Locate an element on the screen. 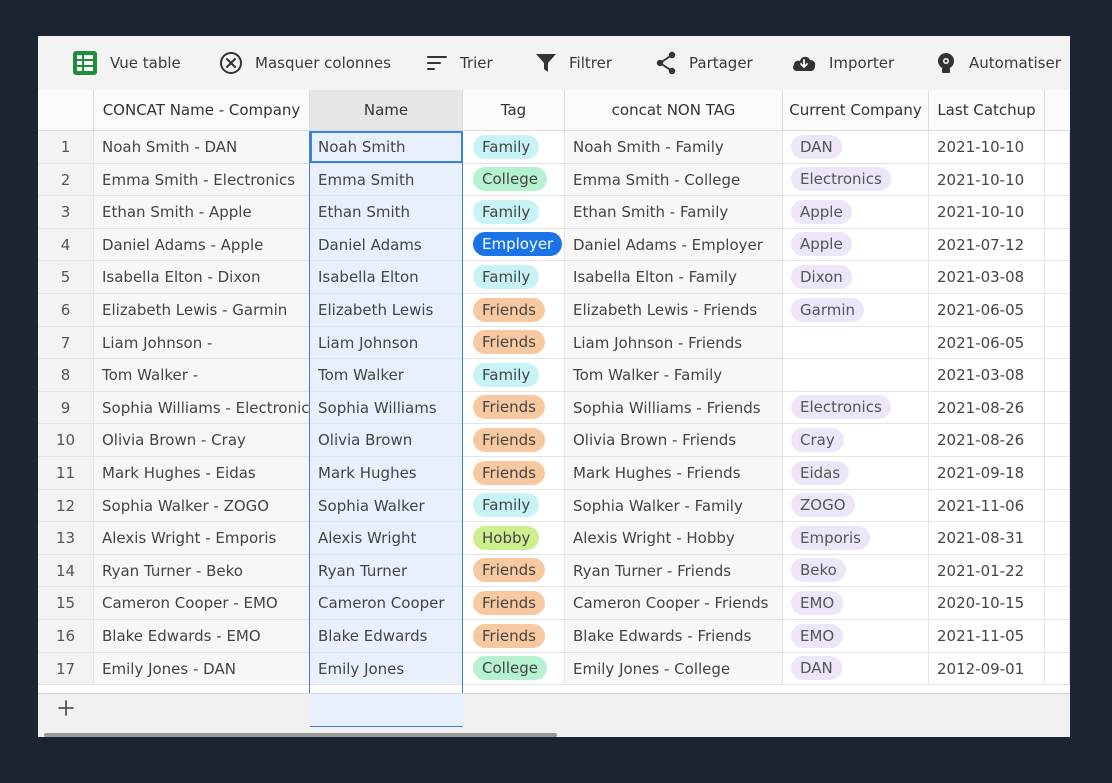  concat-name-company-cell: Alexis Wright - Emporis is located at coordinates (202, 538).